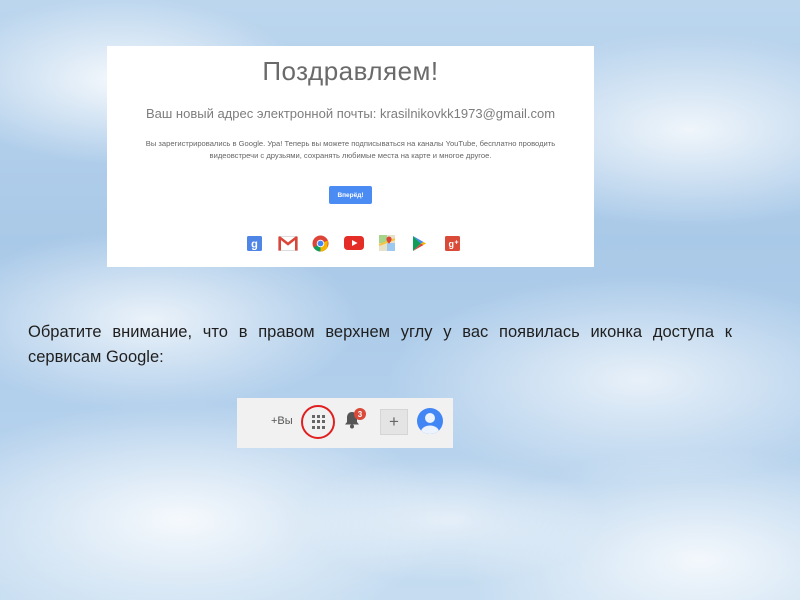 The height and width of the screenshot is (600, 800). I want to click on plus-you-link: +Вы, so click(282, 421).